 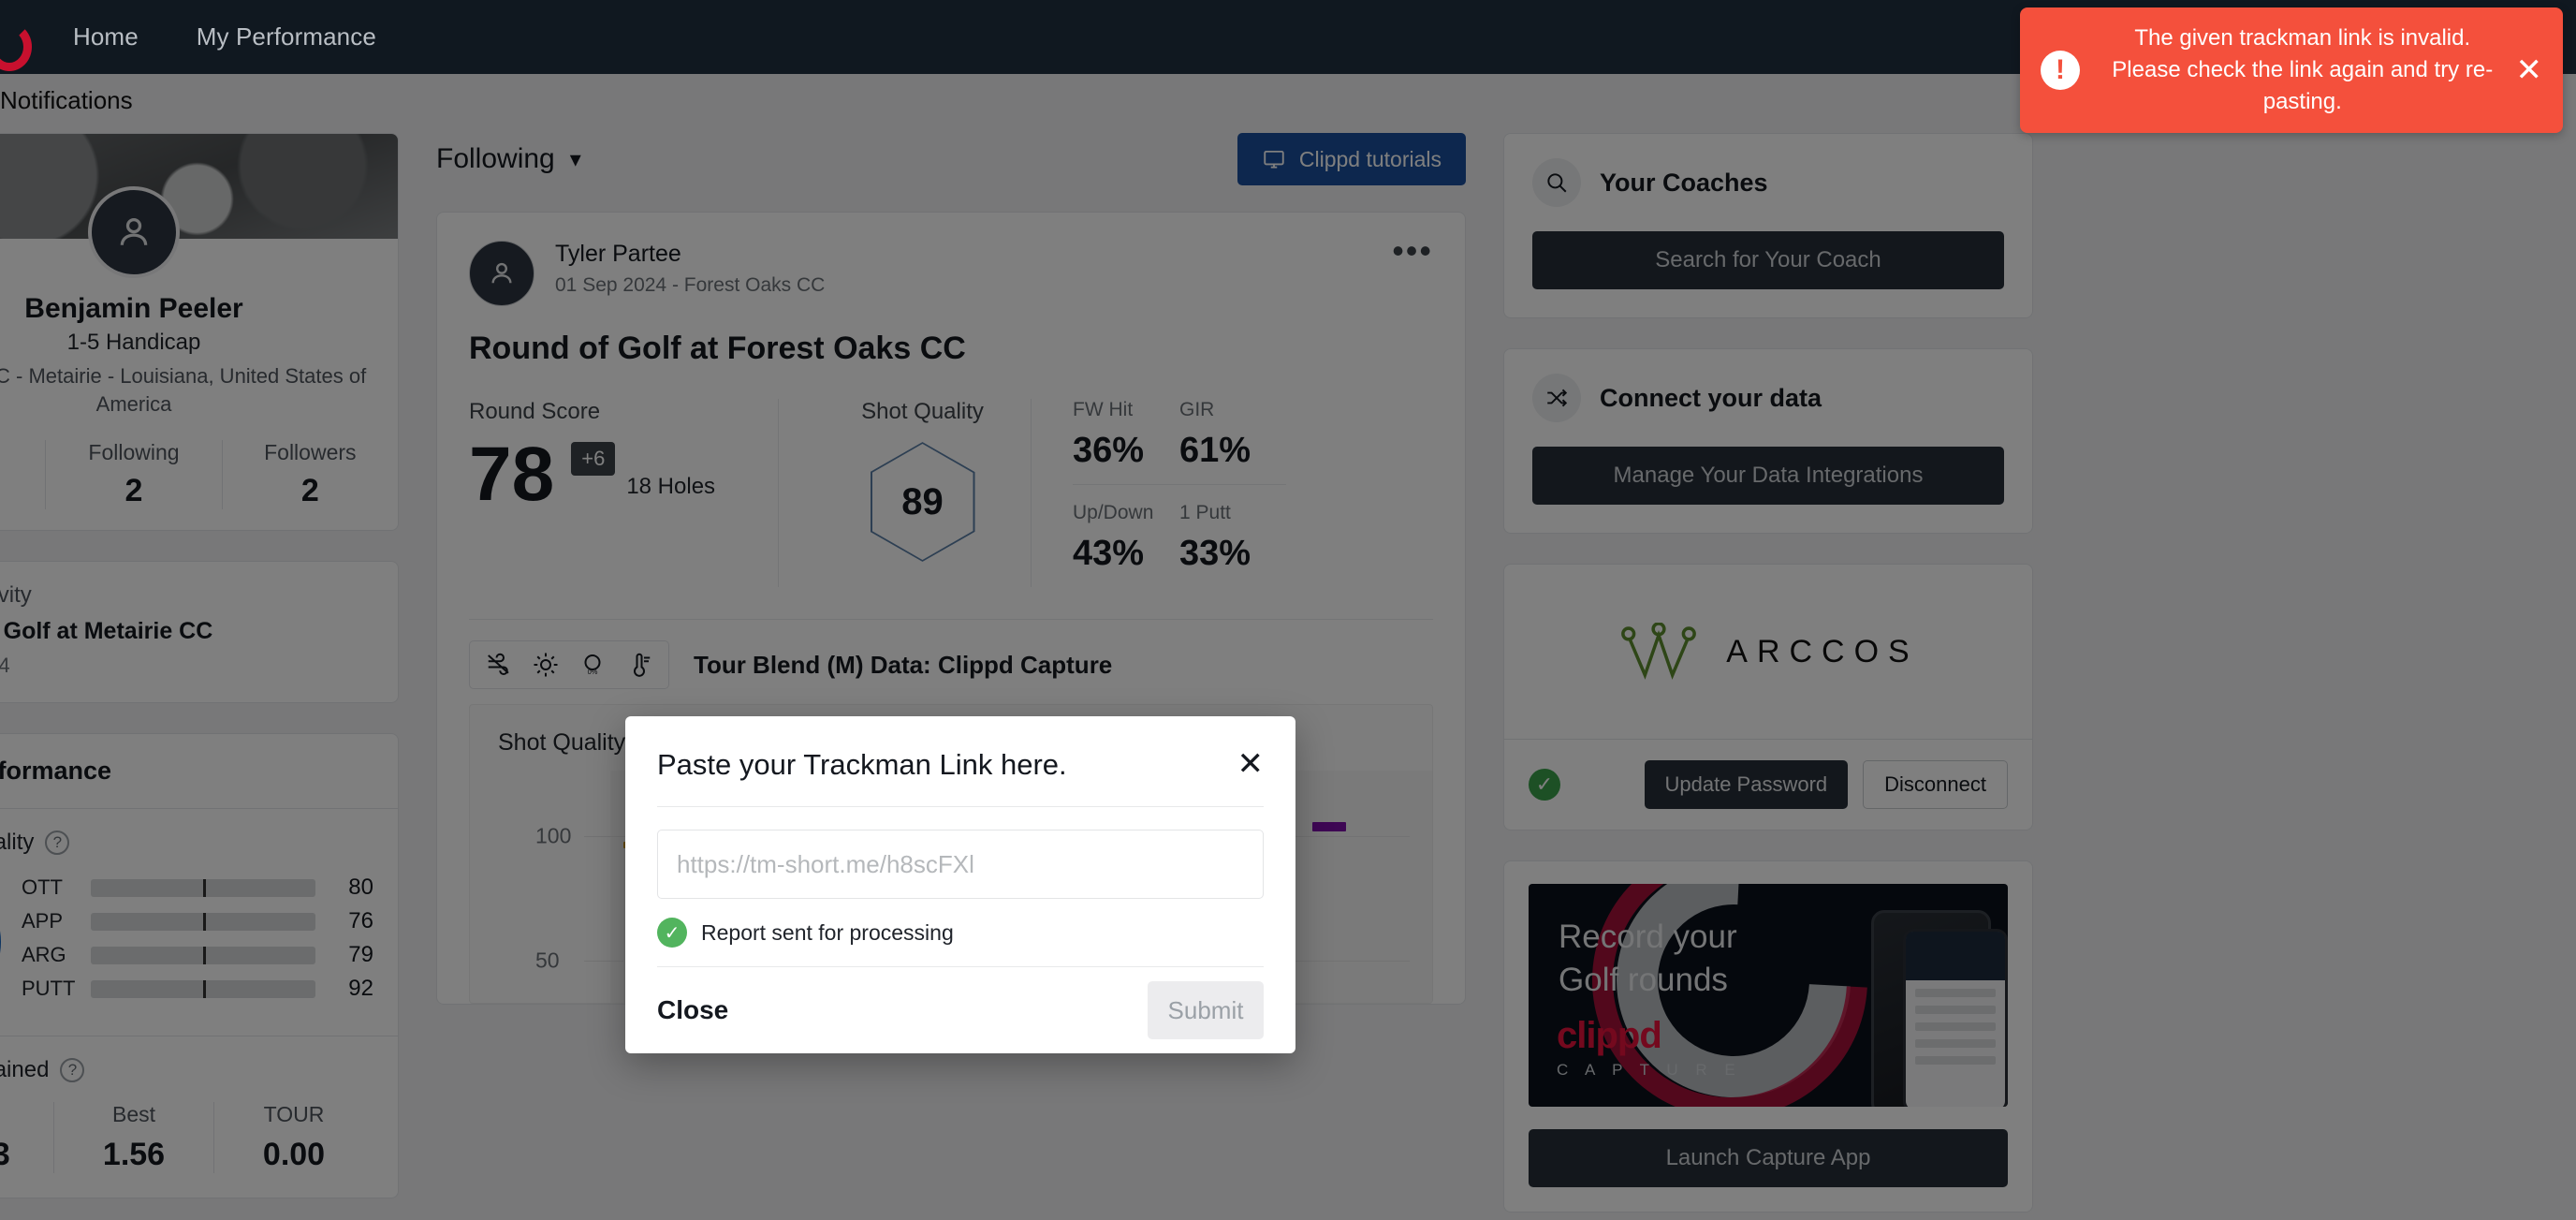 I want to click on check-circle-icon: ✓, so click(x=672, y=933).